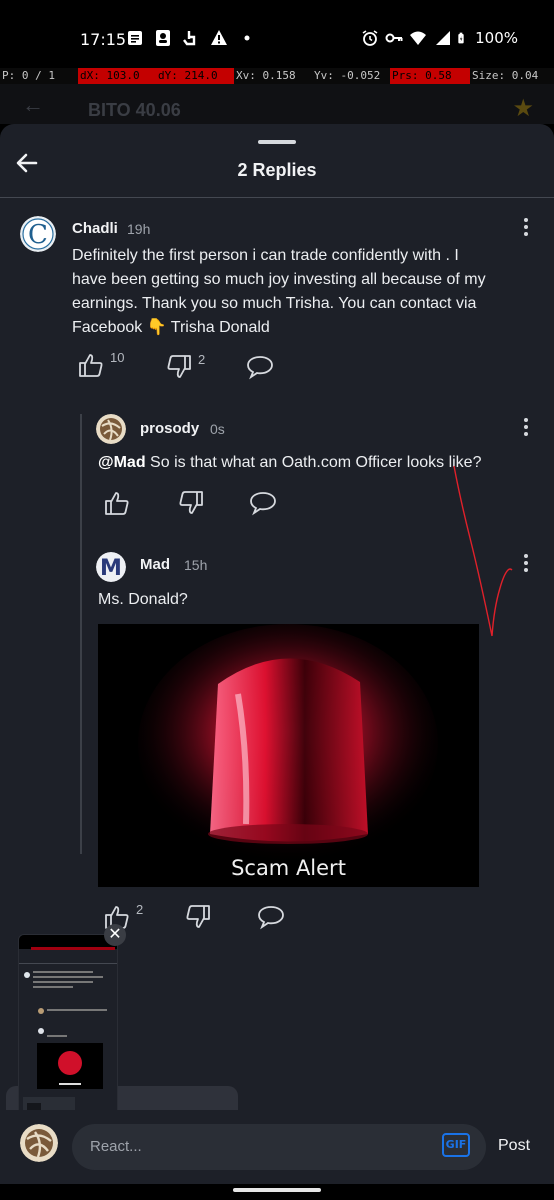 This screenshot has width=554, height=1200. What do you see at coordinates (394, 38) in the screenshot?
I see `vpn-key-icon` at bounding box center [394, 38].